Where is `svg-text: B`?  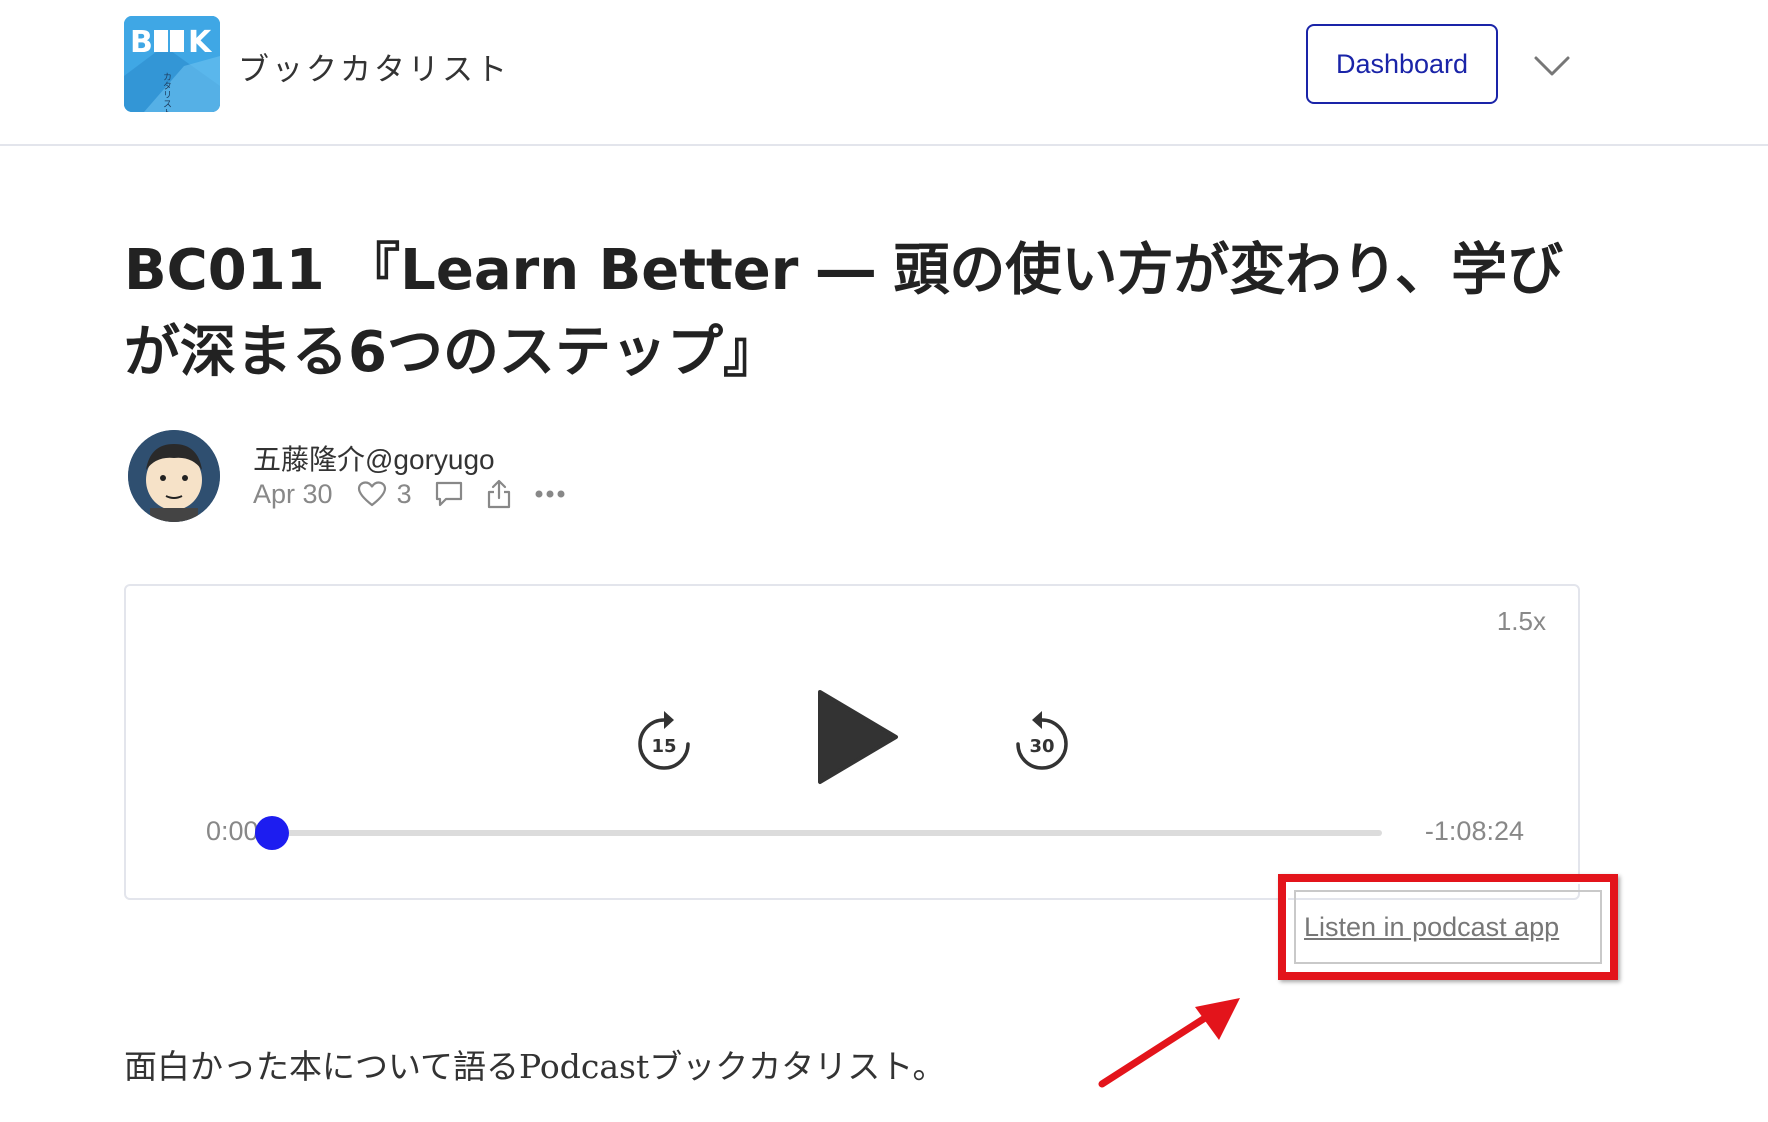 svg-text: B is located at coordinates (141, 42).